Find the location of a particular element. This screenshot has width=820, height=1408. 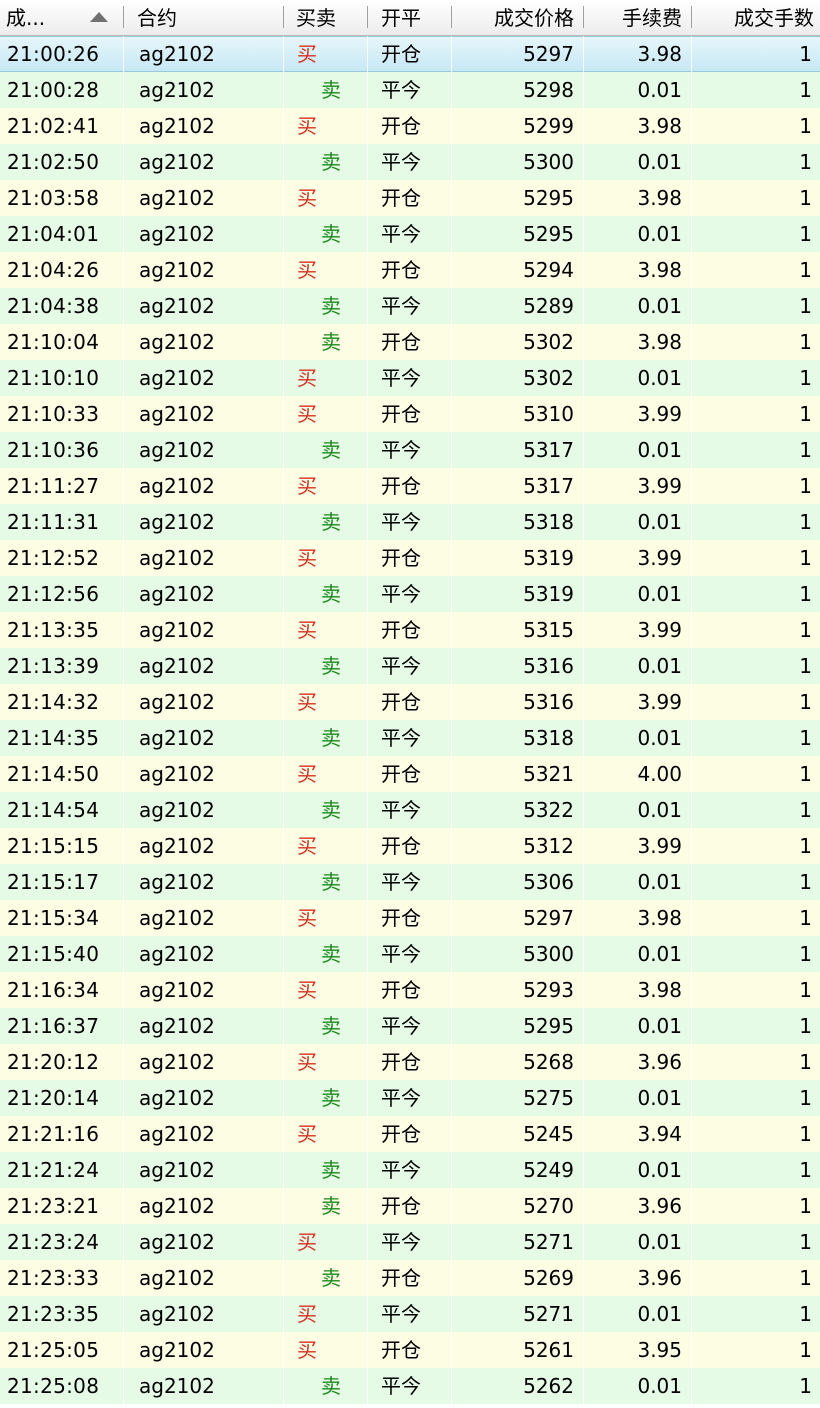

cell-price: 5271 is located at coordinates (548, 1314).